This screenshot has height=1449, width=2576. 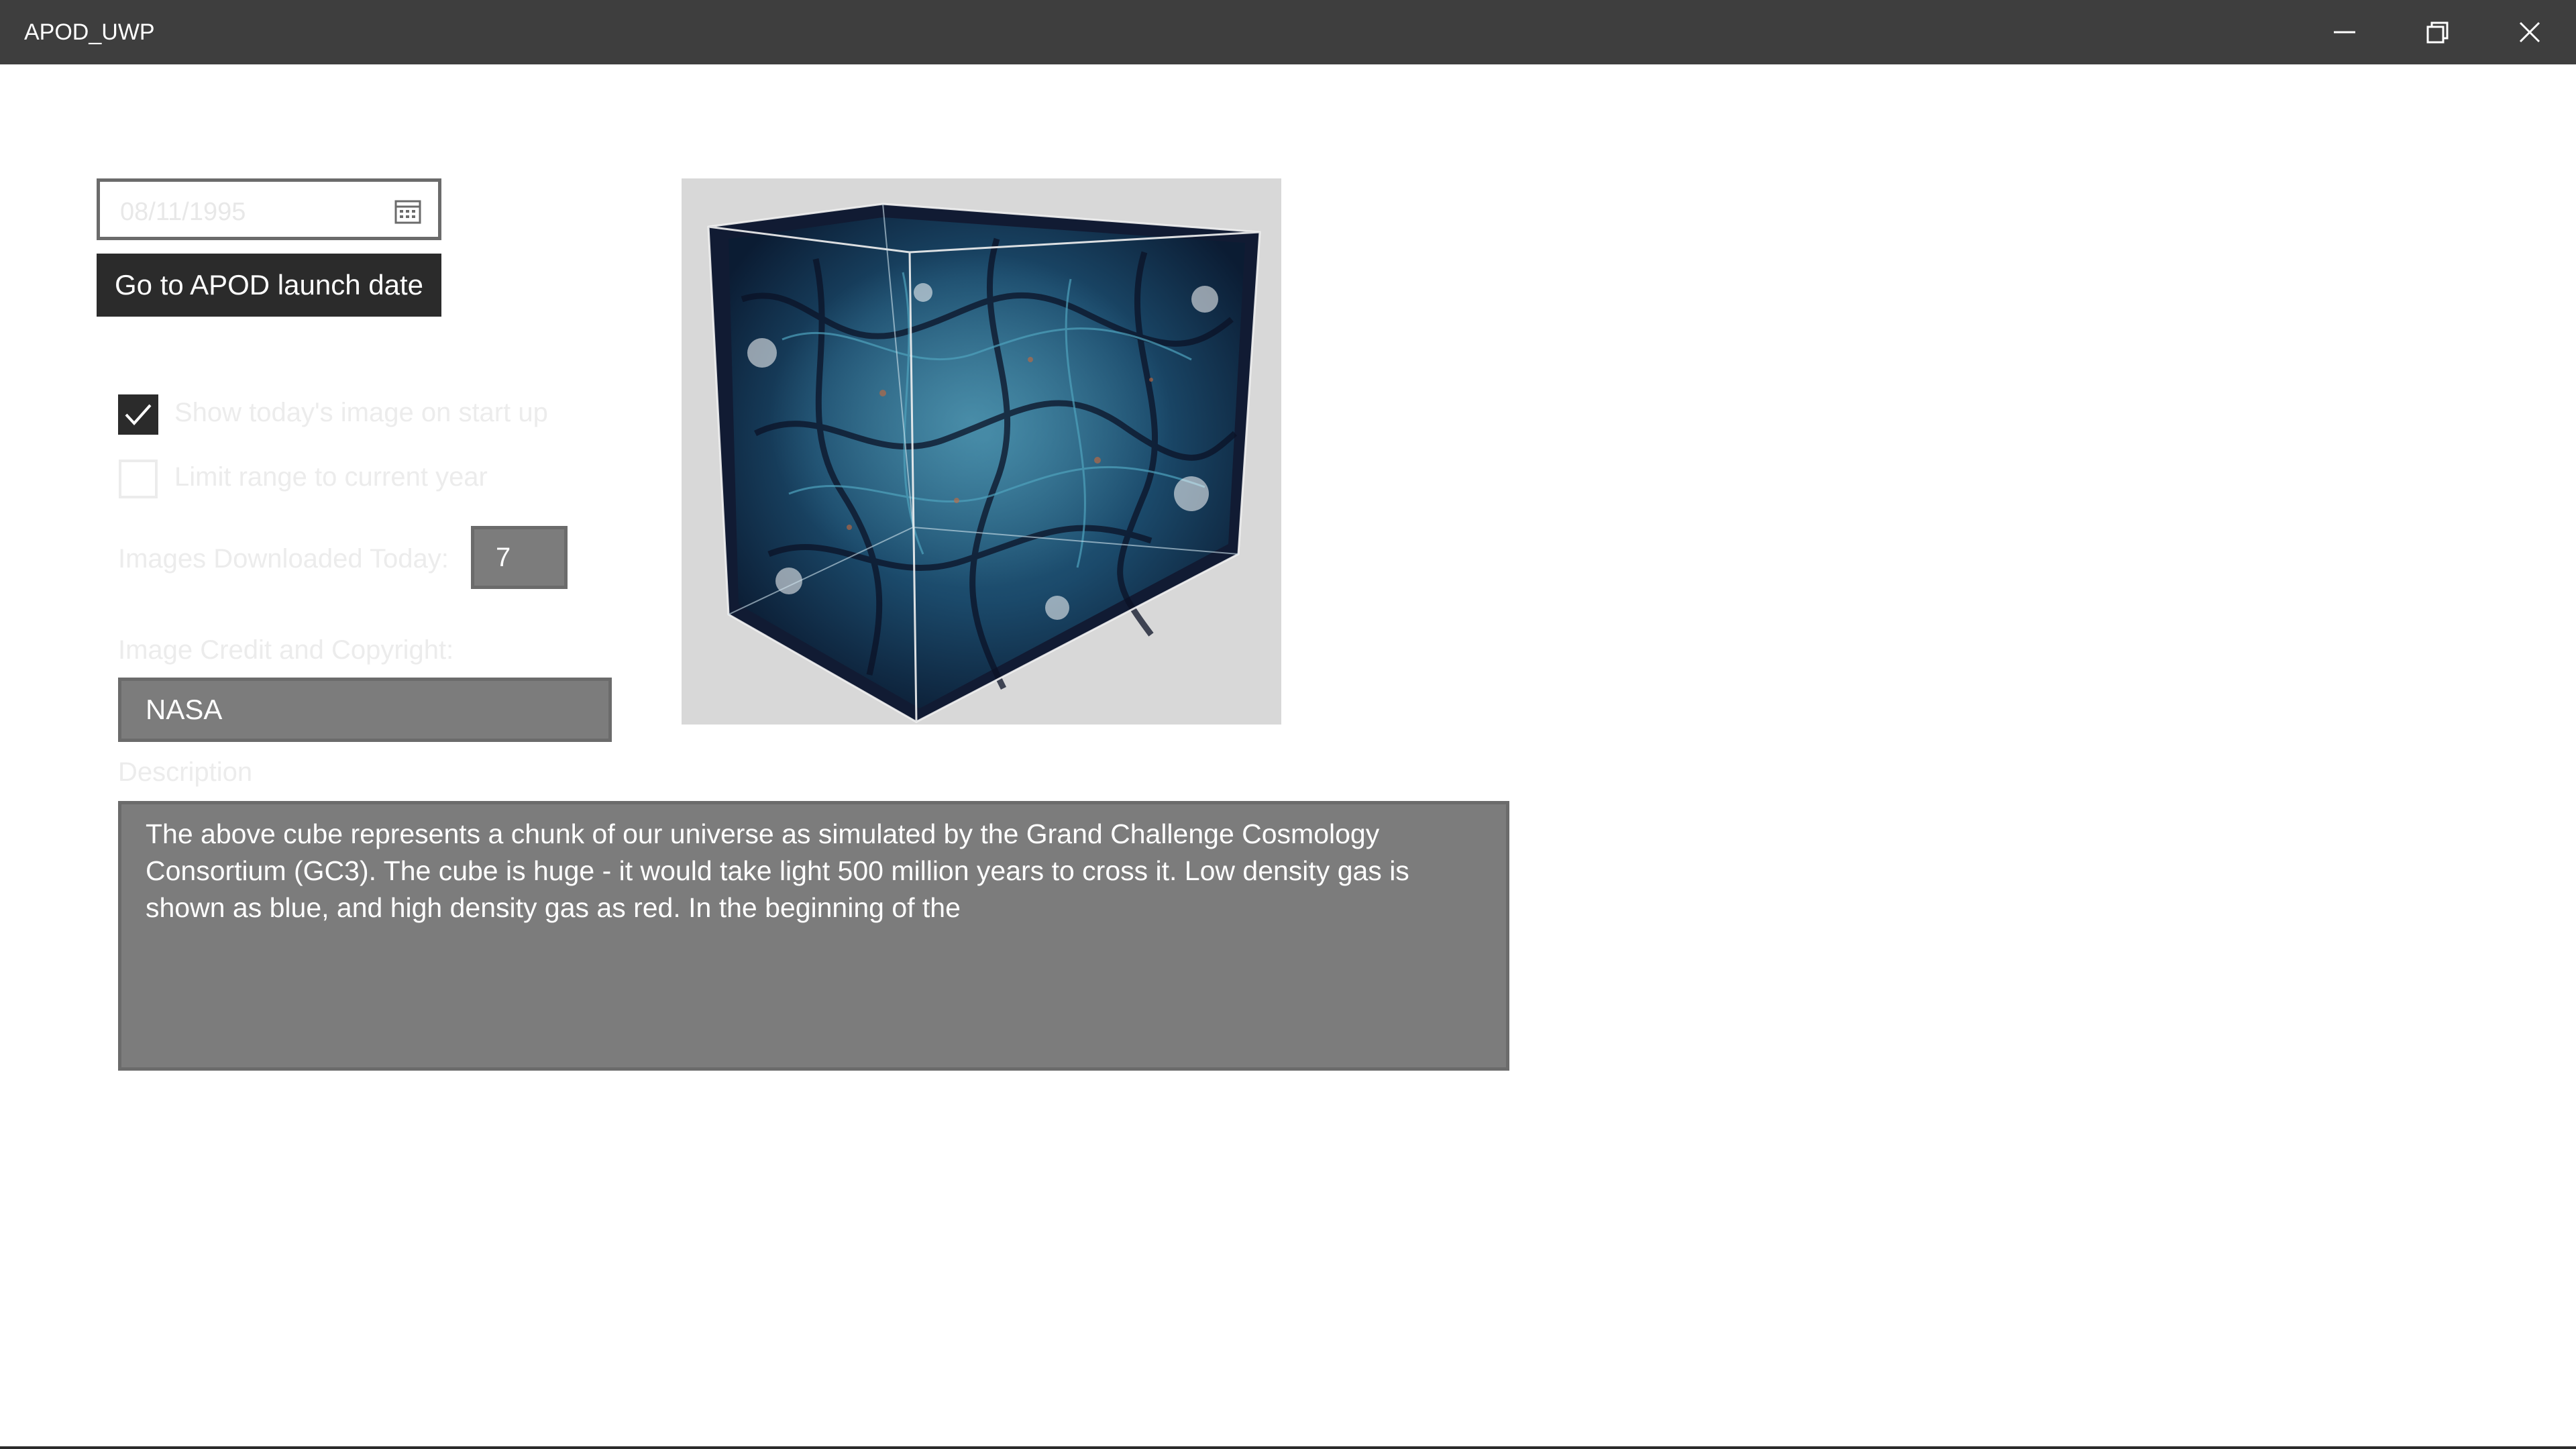 I want to click on minimize-button, so click(x=2344, y=32).